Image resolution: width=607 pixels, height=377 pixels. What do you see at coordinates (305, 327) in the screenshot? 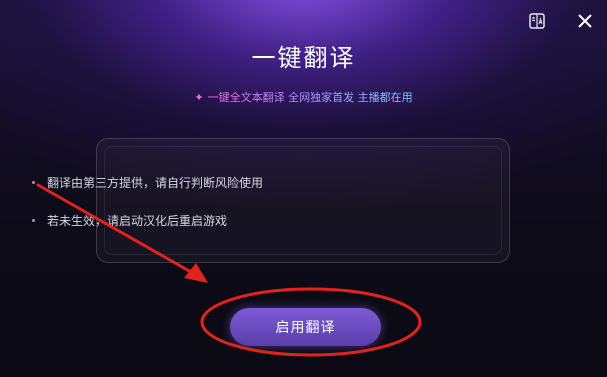
I see `enable-translation-button: 启用翻译` at bounding box center [305, 327].